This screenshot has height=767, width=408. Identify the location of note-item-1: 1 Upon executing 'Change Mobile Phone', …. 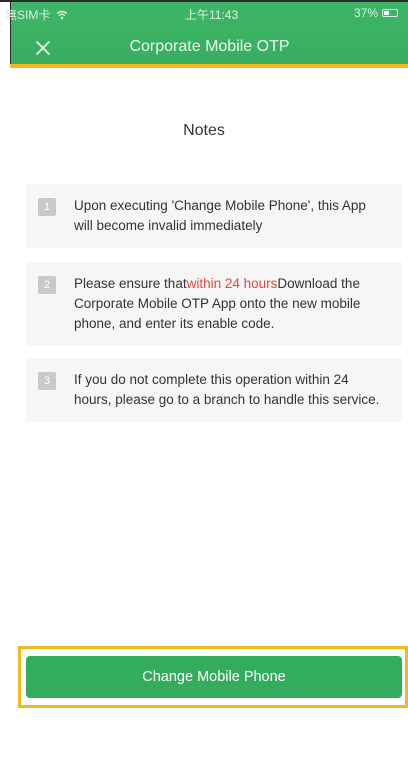
(214, 216).